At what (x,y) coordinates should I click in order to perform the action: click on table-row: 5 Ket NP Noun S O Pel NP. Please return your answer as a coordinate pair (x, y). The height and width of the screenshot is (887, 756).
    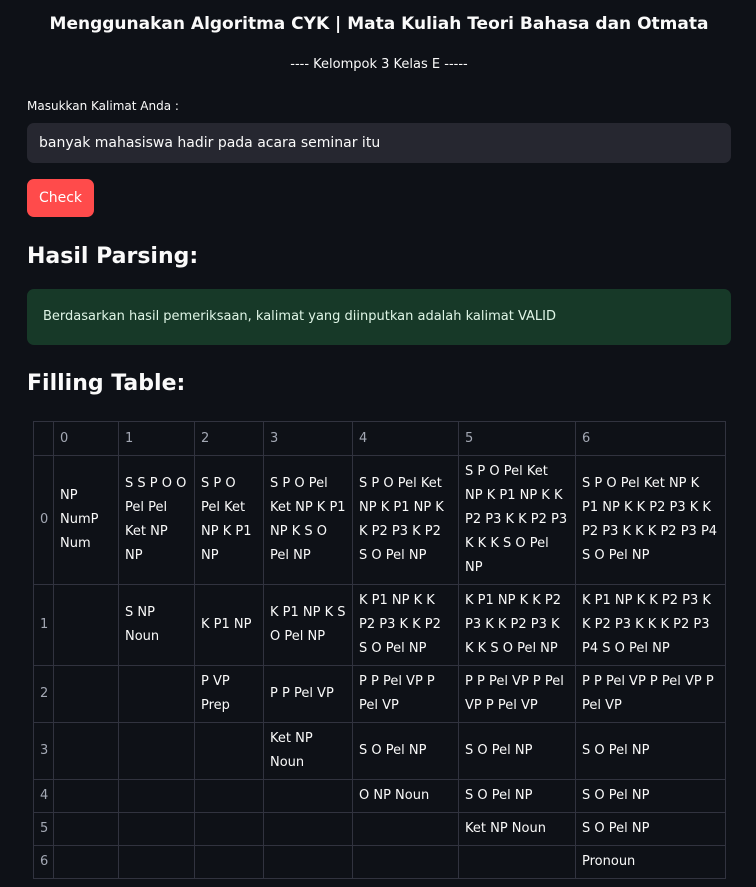
    Looking at the image, I should click on (379, 829).